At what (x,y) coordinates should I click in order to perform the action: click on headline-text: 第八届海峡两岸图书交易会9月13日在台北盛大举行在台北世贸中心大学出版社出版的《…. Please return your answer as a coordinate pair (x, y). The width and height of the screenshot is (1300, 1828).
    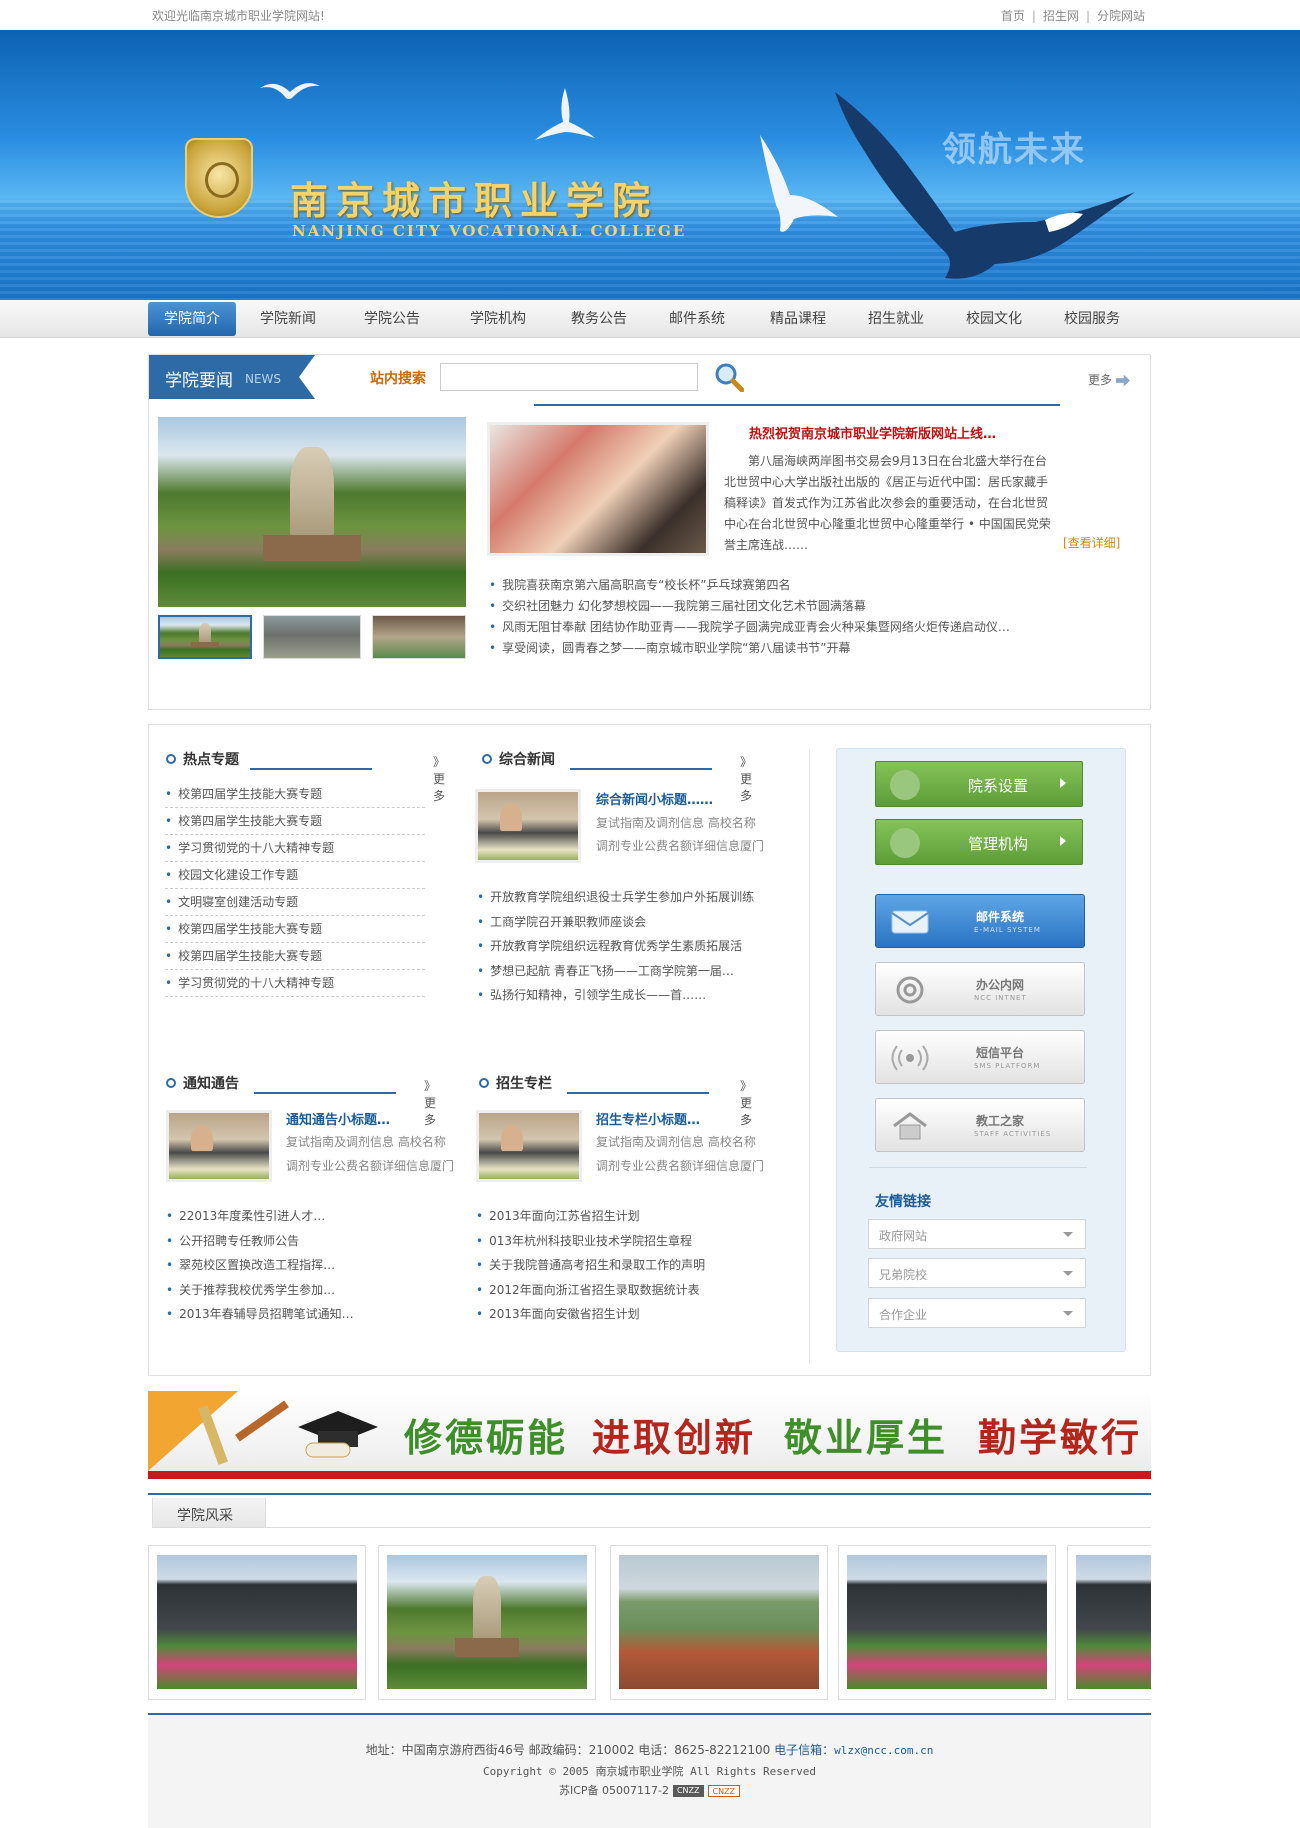
    Looking at the image, I should click on (887, 503).